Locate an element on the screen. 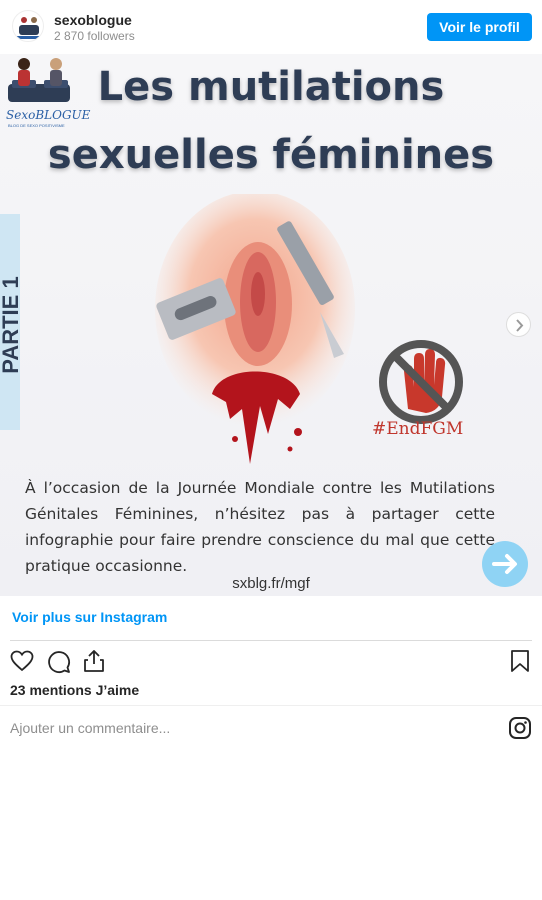 The image size is (542, 900). post-title-line2: sexuelles féminines is located at coordinates (271, 155).